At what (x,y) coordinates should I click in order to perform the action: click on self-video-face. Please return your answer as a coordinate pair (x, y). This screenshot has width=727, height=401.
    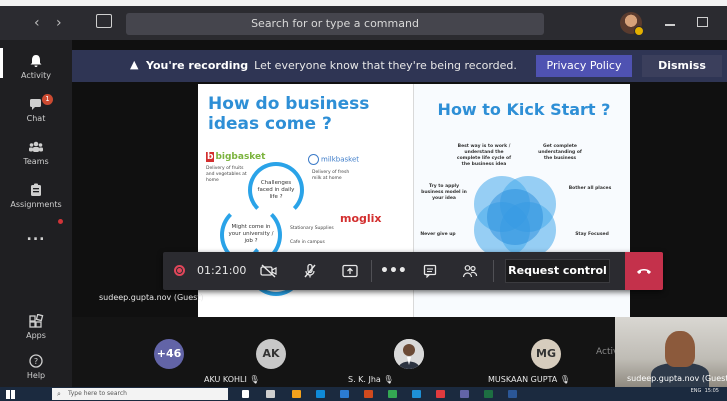
    Looking at the image, I should click on (680, 349).